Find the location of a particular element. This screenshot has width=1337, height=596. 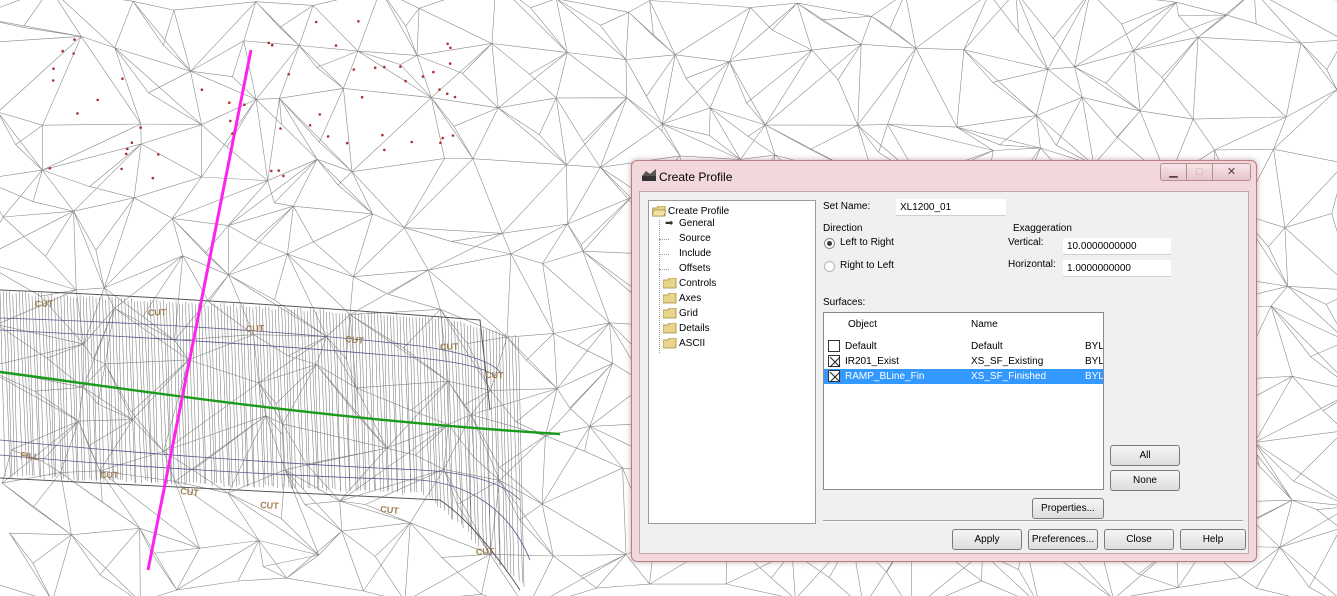

left-to-right-radio is located at coordinates (829, 243).